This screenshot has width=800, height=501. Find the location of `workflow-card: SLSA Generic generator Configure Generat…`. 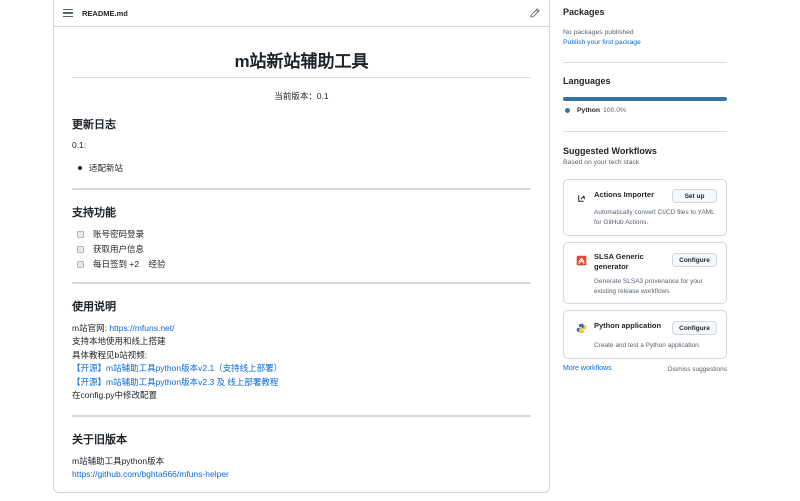

workflow-card: SLSA Generic generator Configure Generat… is located at coordinates (645, 273).